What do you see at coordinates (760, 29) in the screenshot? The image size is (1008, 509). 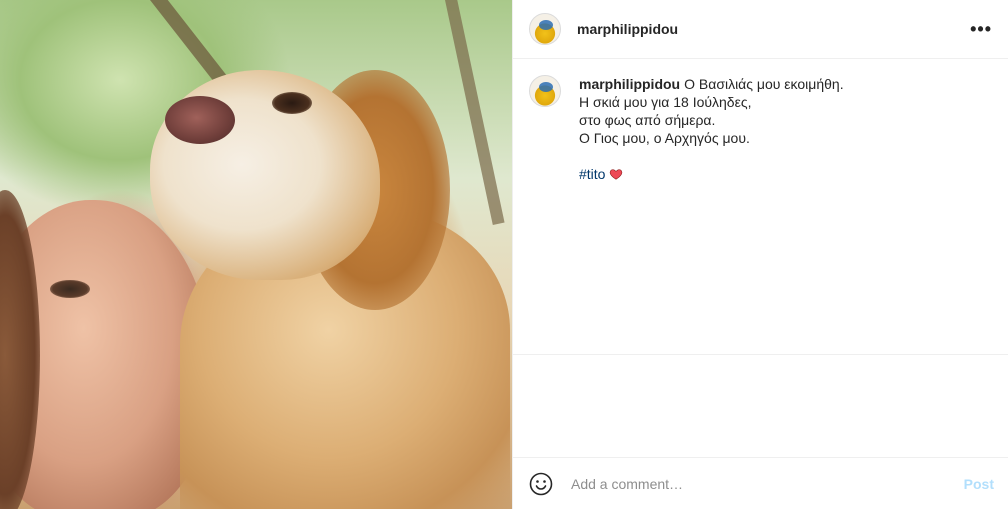 I see `post-header: marphilippidou •••` at bounding box center [760, 29].